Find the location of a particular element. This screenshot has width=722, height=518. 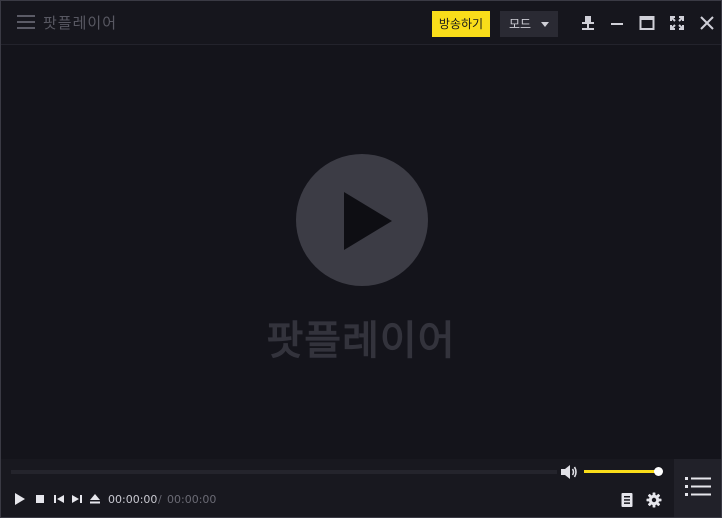

playlist-button is located at coordinates (697, 488).